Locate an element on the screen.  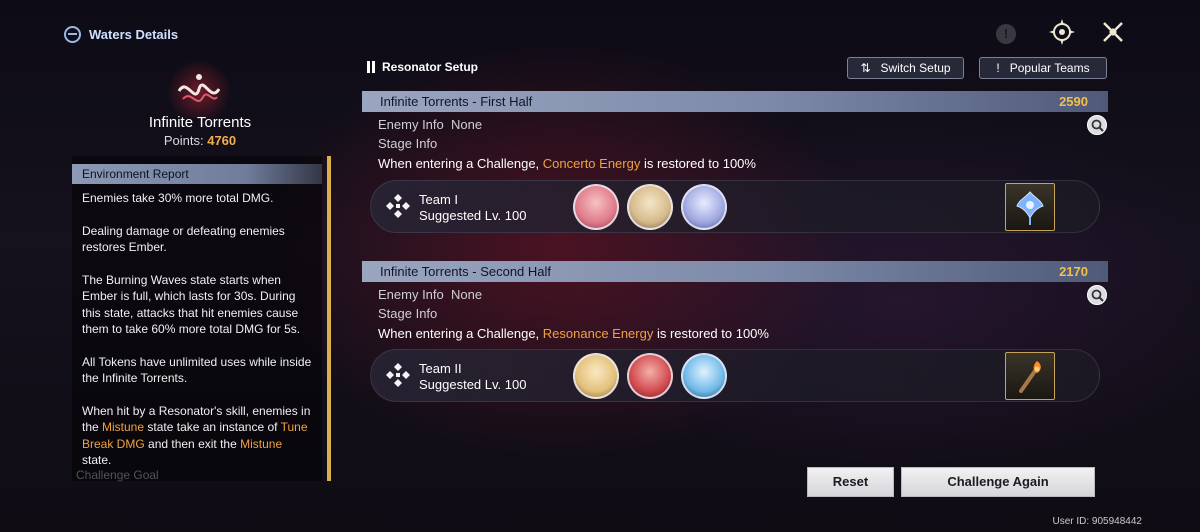
page-header: Waters Details is located at coordinates (121, 34).